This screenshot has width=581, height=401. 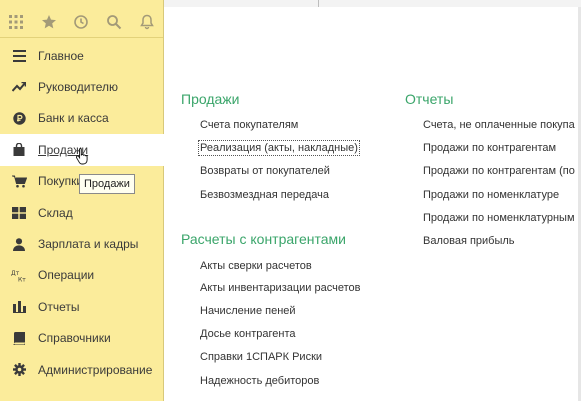 I want to click on link-sales-by-counterparty-detailed: Продажи по контрагентам (по, so click(x=499, y=171).